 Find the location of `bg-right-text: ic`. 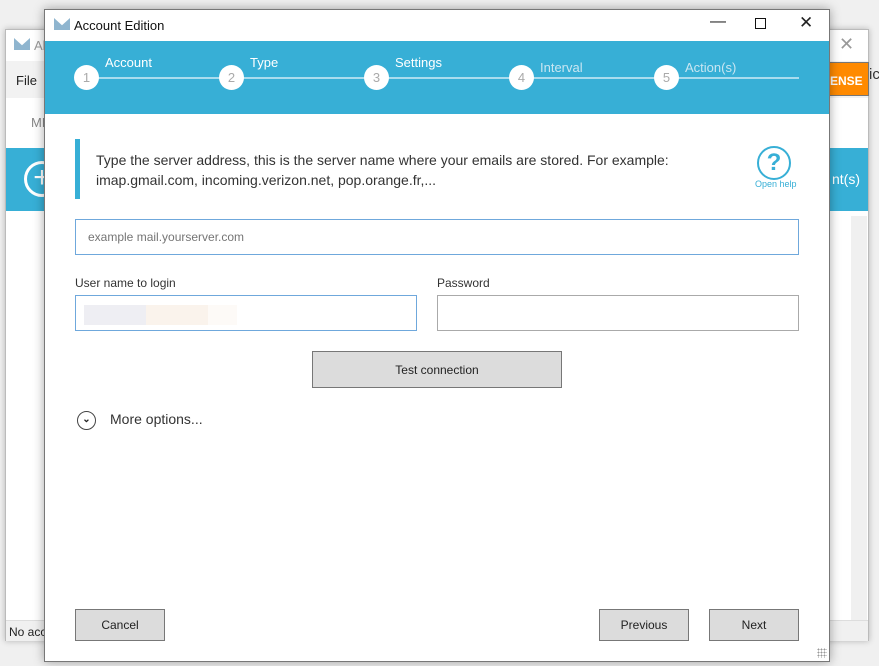

bg-right-text: ic is located at coordinates (874, 74).